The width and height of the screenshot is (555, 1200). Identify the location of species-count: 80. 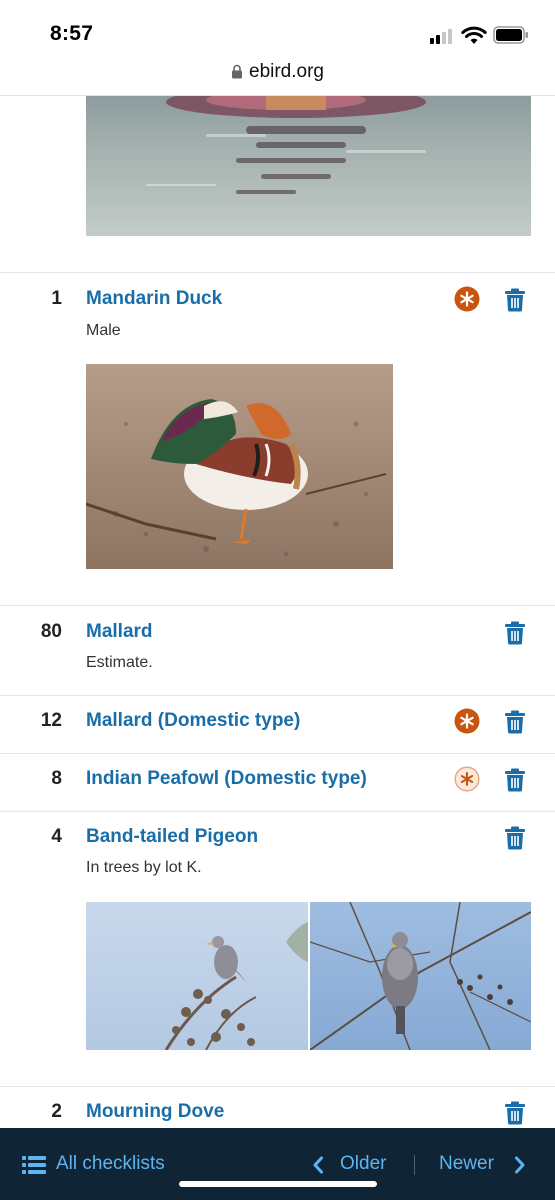
(51, 631).